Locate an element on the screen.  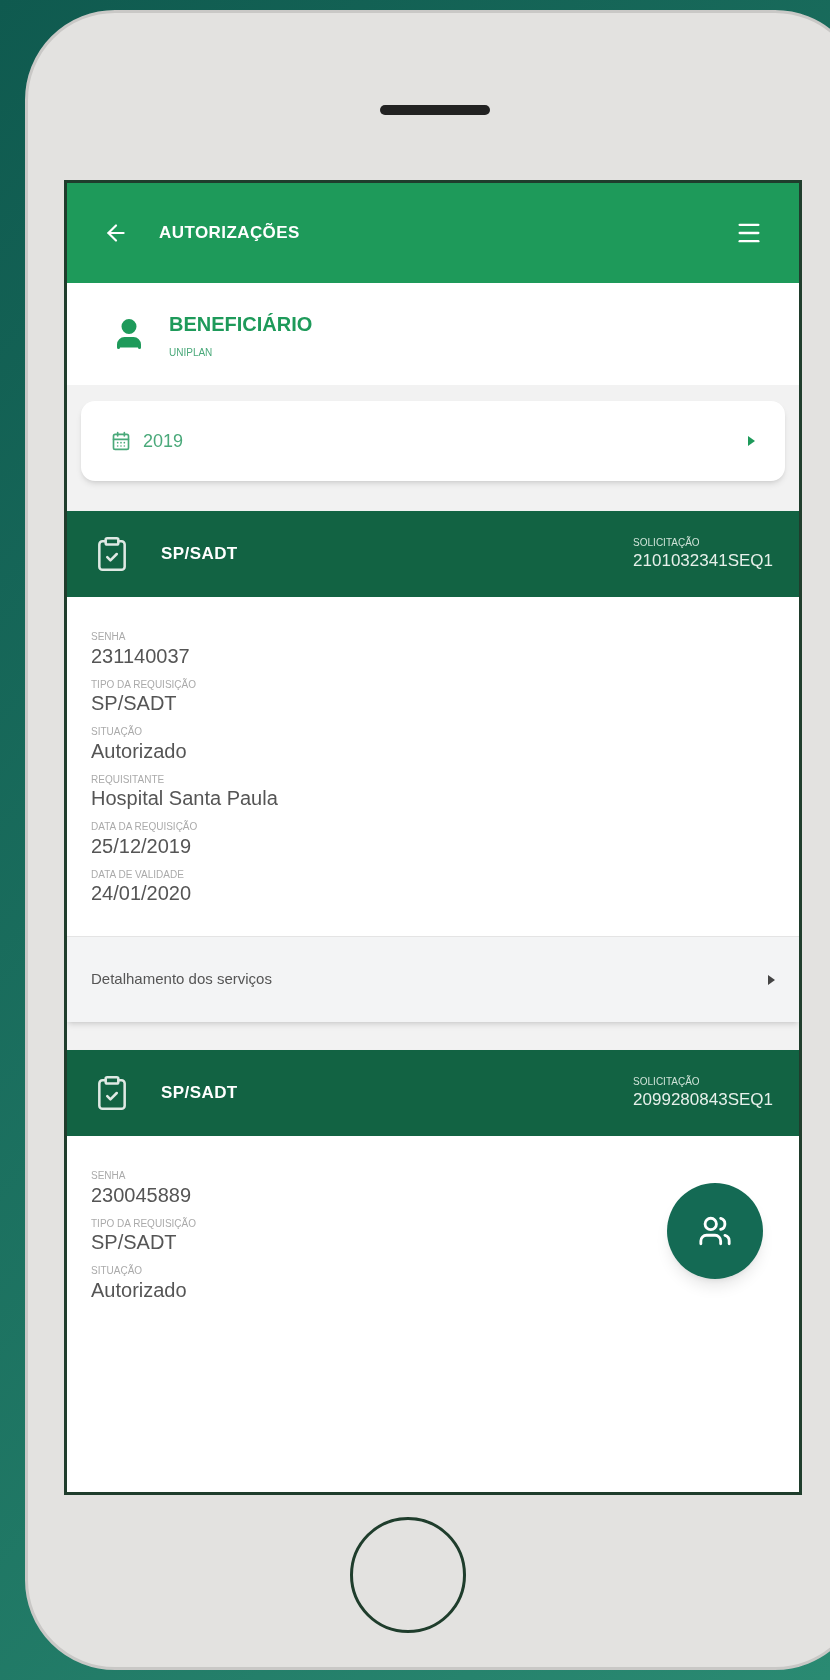
people-icon is located at coordinates (715, 1231).